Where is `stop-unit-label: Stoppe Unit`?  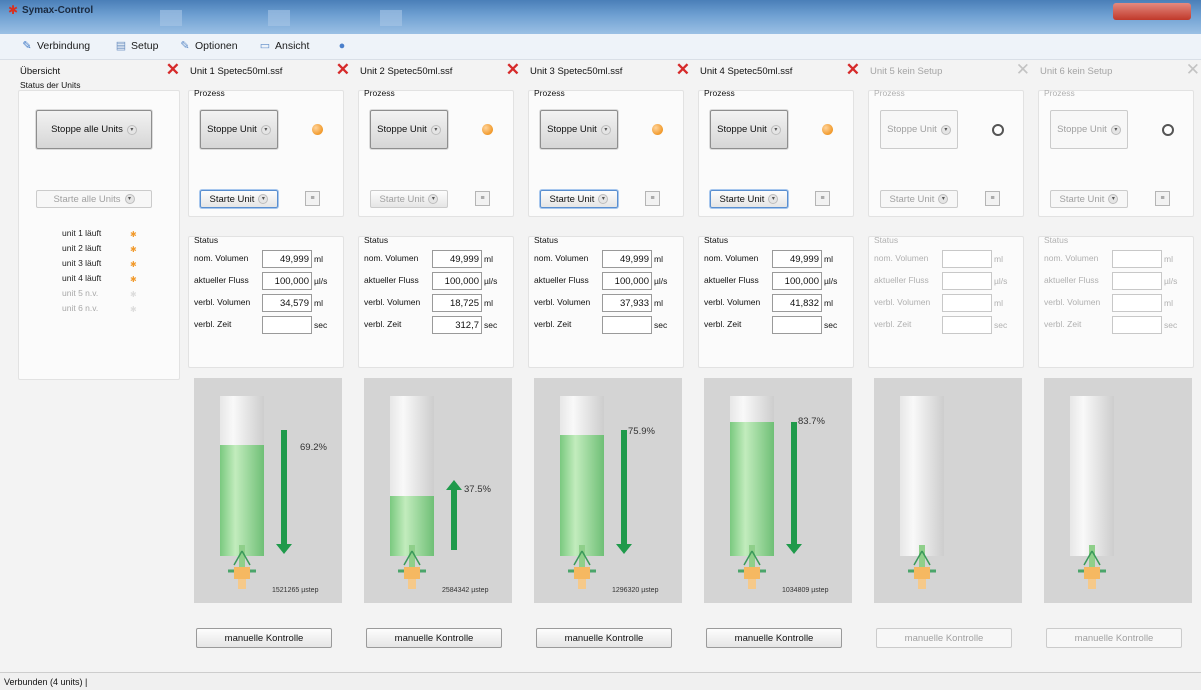 stop-unit-label: Stoppe Unit is located at coordinates (232, 129).